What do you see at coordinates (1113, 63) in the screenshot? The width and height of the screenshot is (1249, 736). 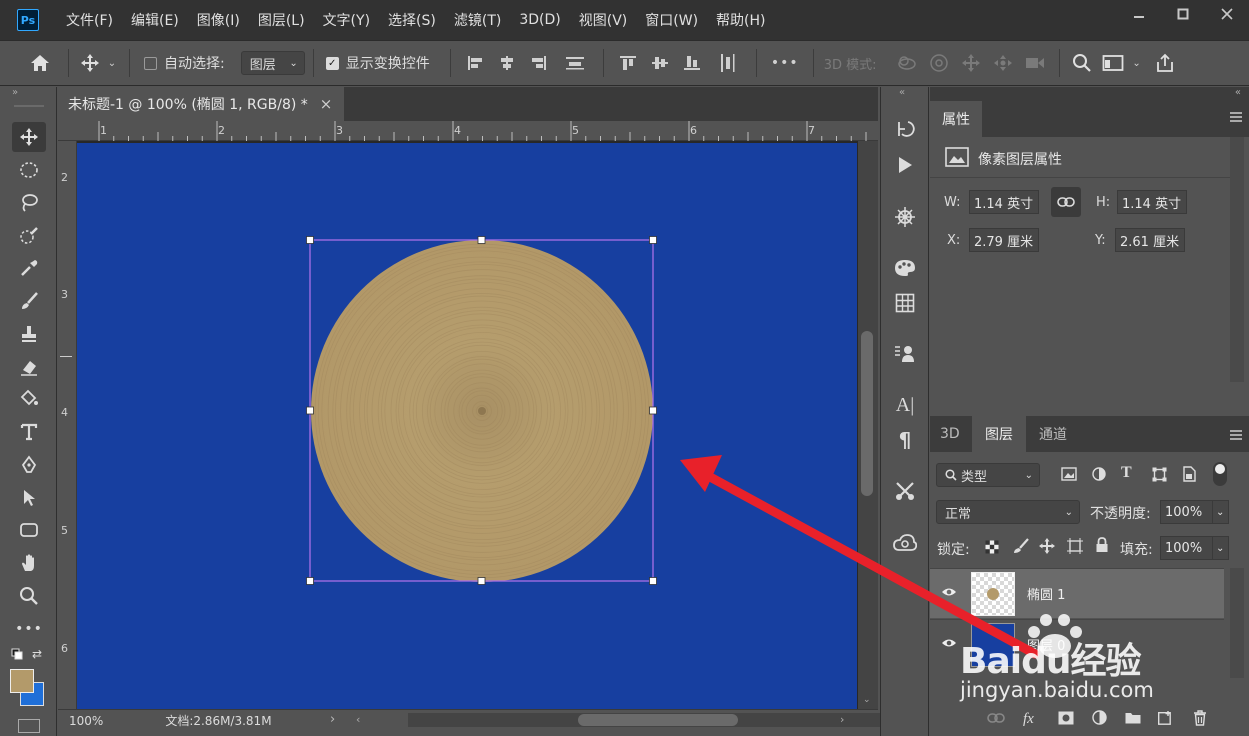 I see `workspace-icon` at bounding box center [1113, 63].